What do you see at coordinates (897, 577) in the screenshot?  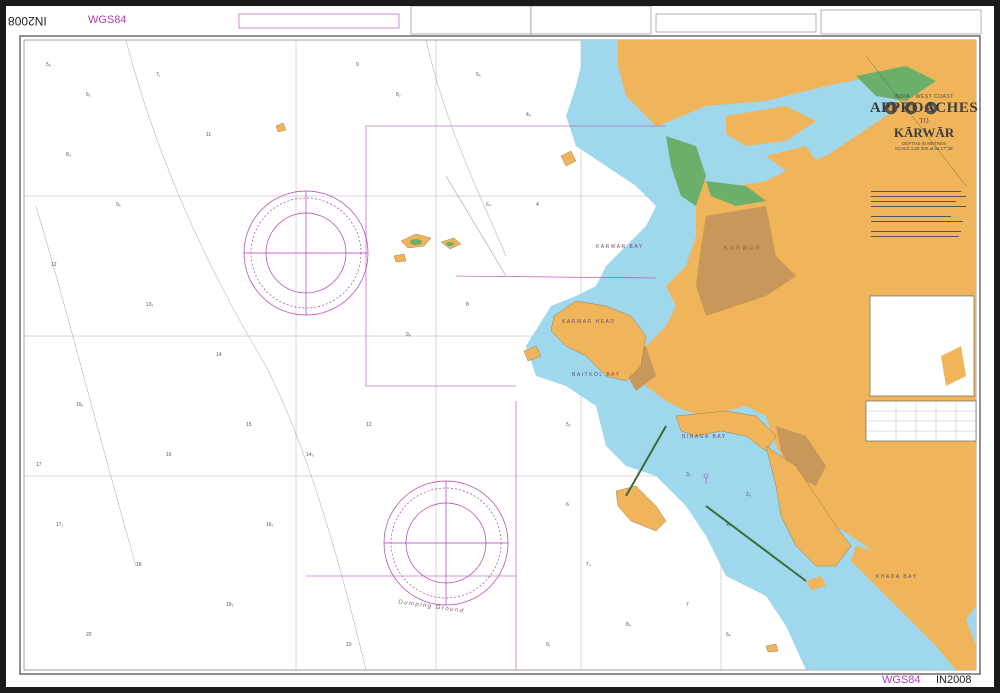 I see `label-khada-bay: KHADA BAY` at bounding box center [897, 577].